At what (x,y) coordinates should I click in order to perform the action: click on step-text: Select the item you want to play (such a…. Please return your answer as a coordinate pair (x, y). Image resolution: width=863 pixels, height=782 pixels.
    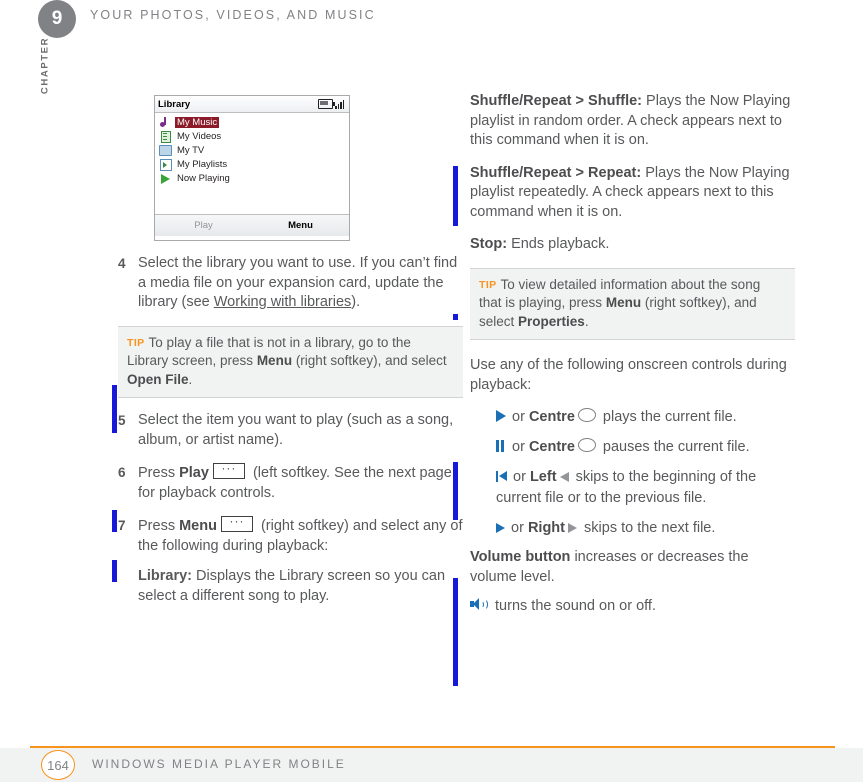
    Looking at the image, I should click on (296, 430).